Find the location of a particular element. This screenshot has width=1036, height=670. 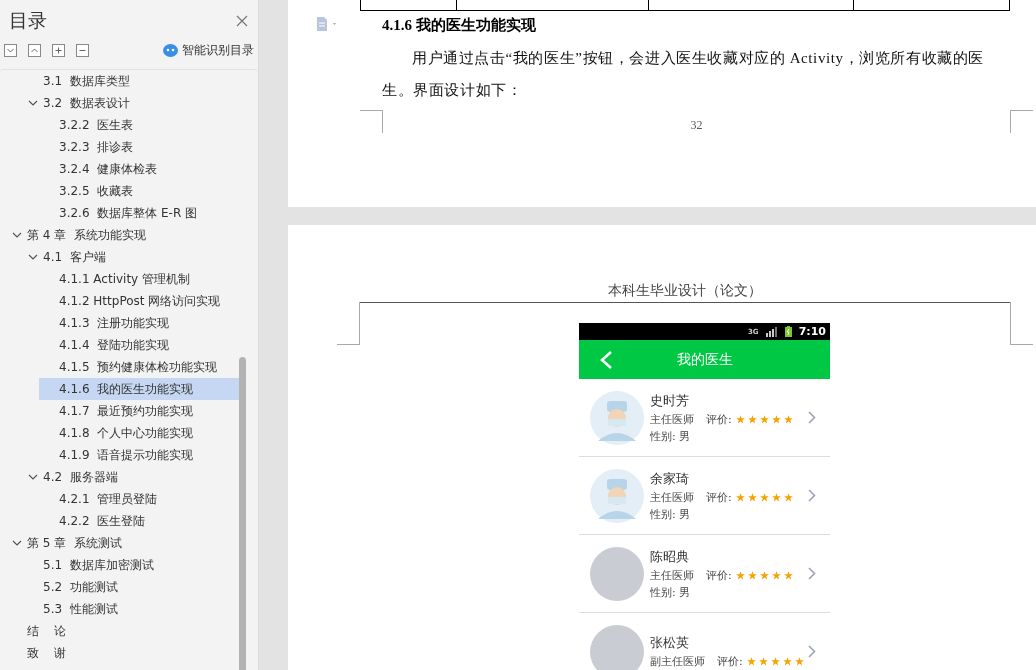

toc-item: 4.1.7 最近预约功能实现 is located at coordinates (120, 411).